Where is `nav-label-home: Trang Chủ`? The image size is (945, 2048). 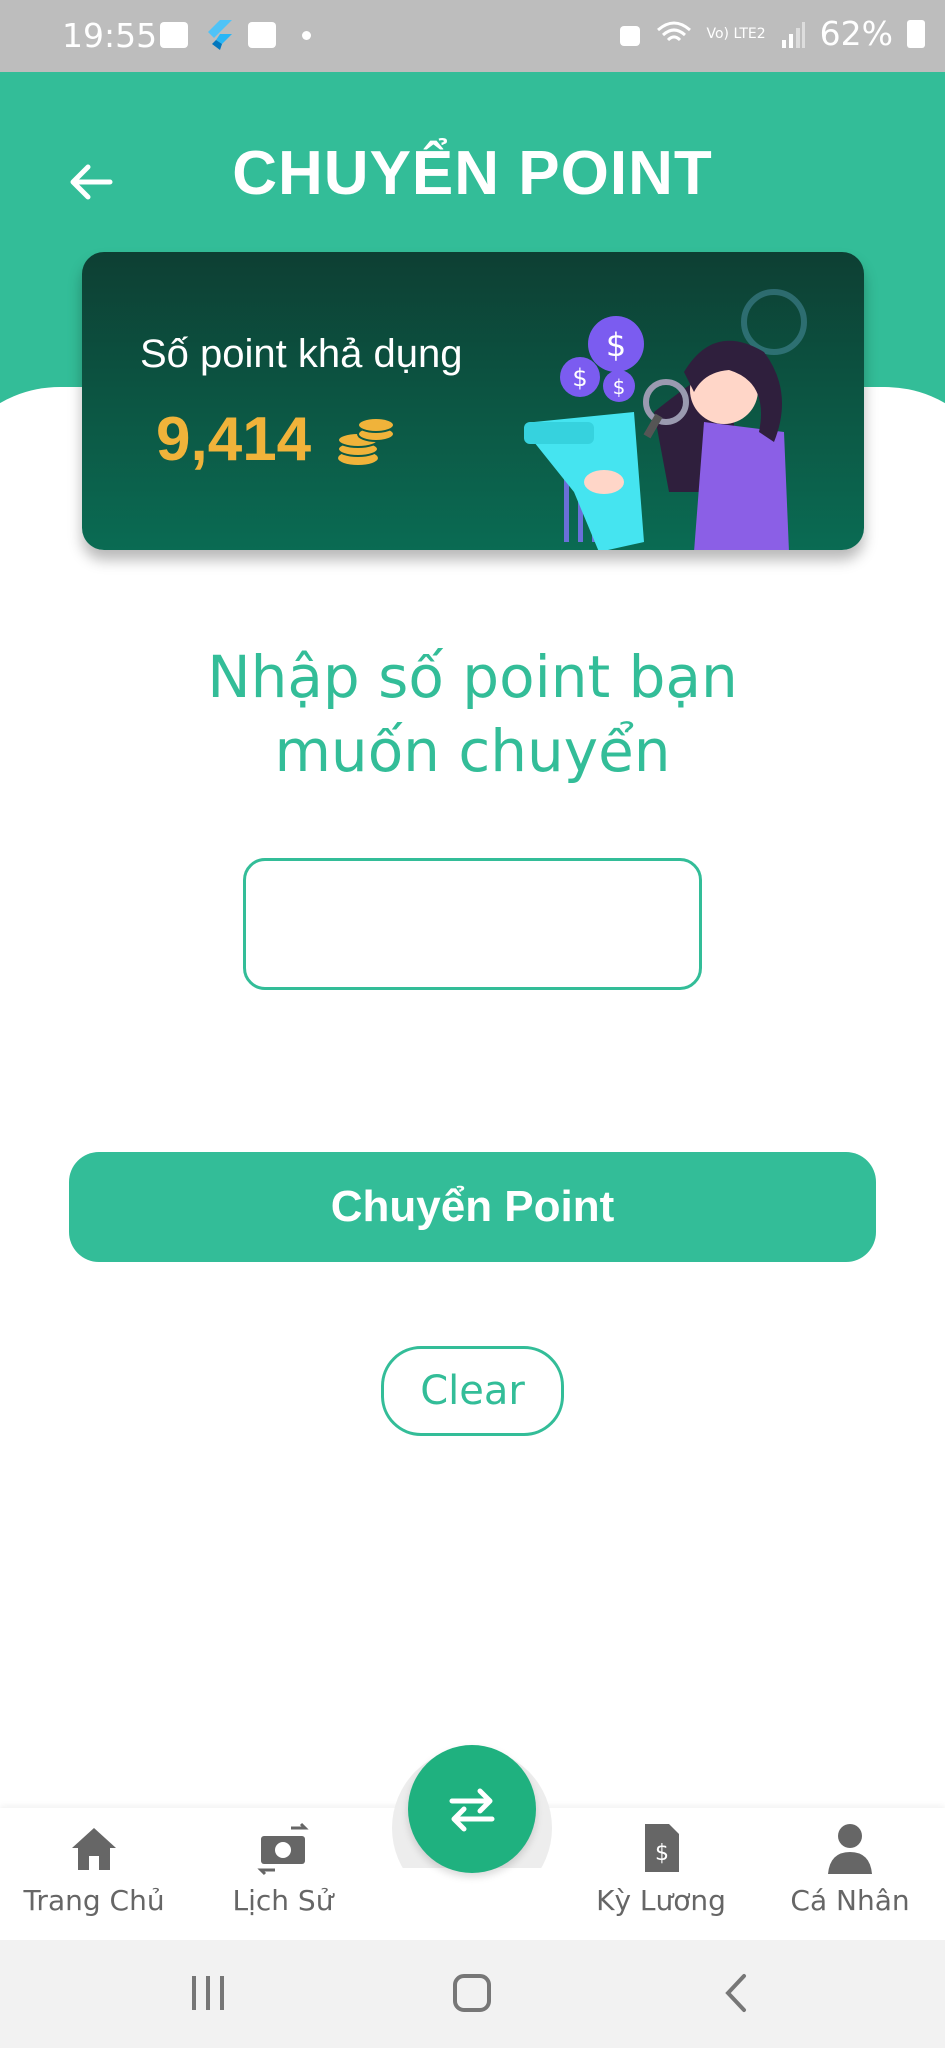
nav-label-home: Trang Chủ is located at coordinates (94, 1900).